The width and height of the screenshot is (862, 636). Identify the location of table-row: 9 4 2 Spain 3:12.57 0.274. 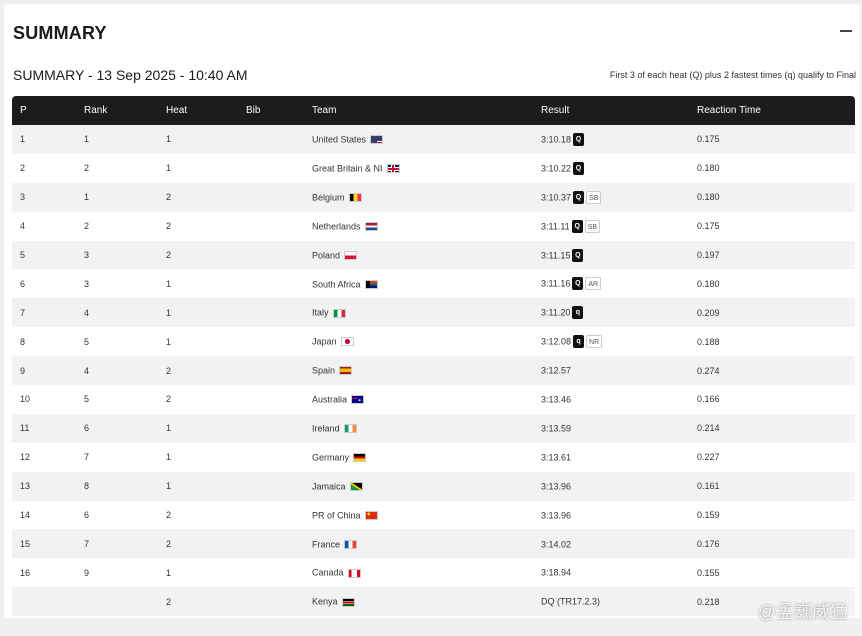
(433, 371).